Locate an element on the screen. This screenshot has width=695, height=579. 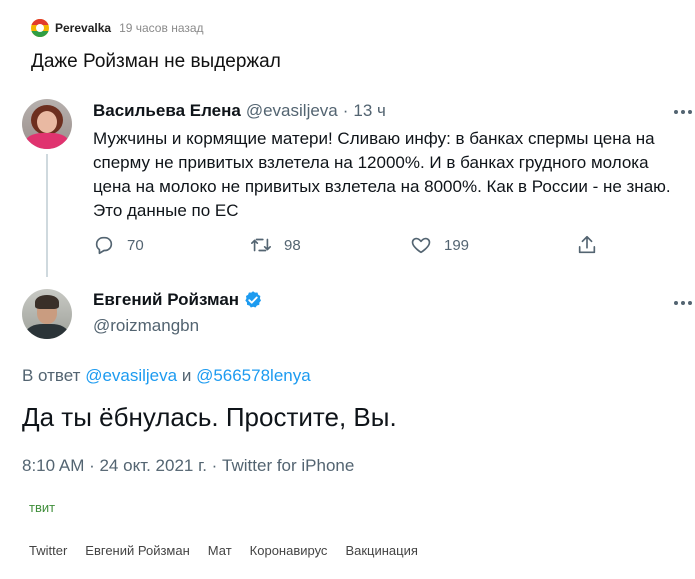
tweet2-handle: @roizmangbn is located at coordinates (146, 326).